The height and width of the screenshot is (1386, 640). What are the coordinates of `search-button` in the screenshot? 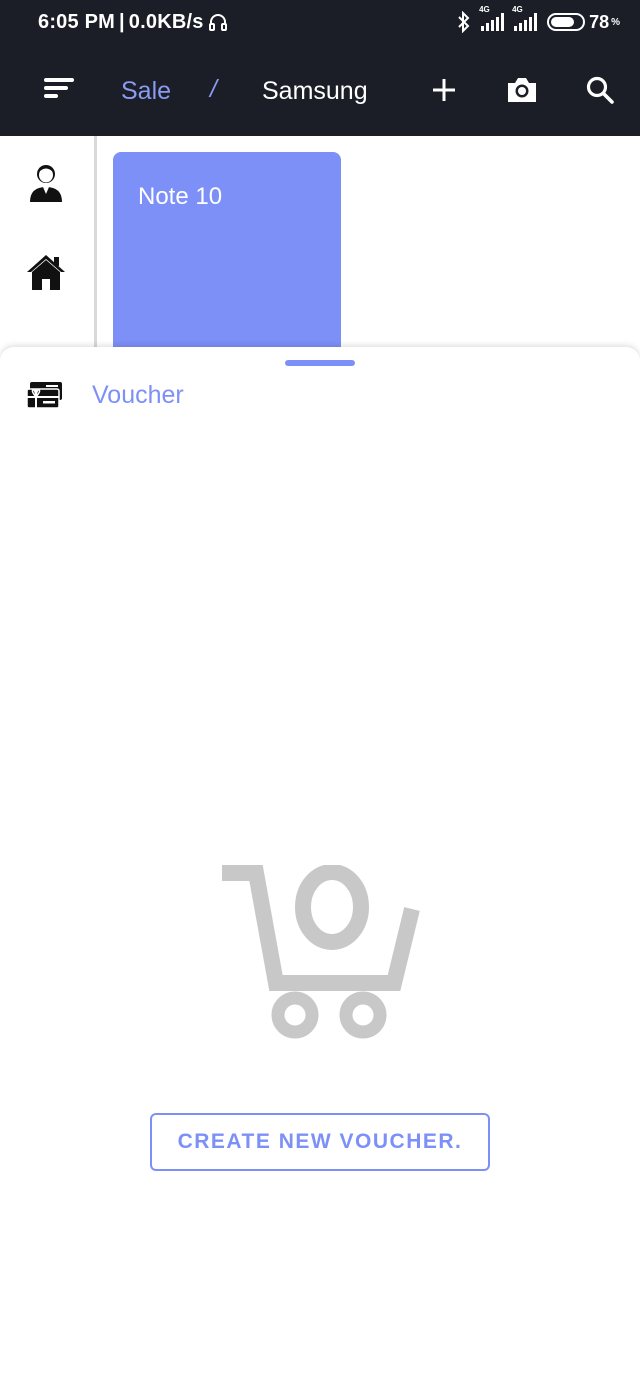 It's located at (600, 90).